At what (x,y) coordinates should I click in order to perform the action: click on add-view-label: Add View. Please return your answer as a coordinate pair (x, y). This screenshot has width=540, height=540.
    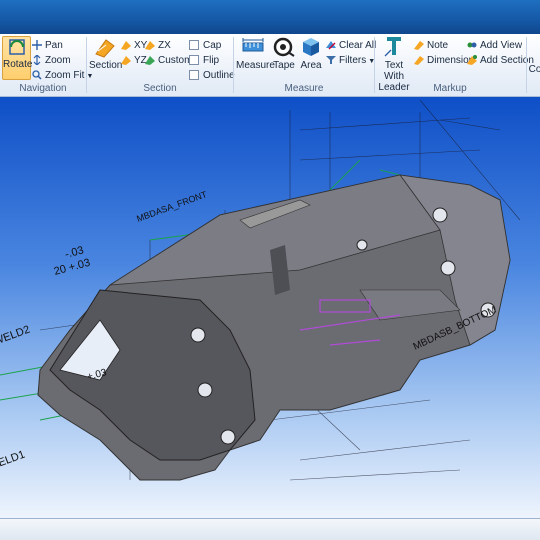
    Looking at the image, I should click on (501, 45).